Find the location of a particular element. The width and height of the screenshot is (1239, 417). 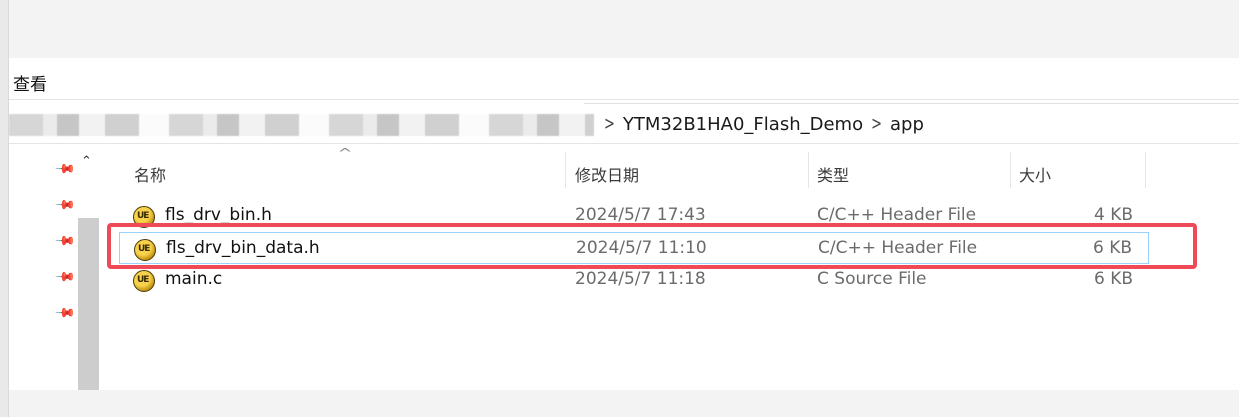

chevron-up-icon: ⌃ is located at coordinates (86, 161).